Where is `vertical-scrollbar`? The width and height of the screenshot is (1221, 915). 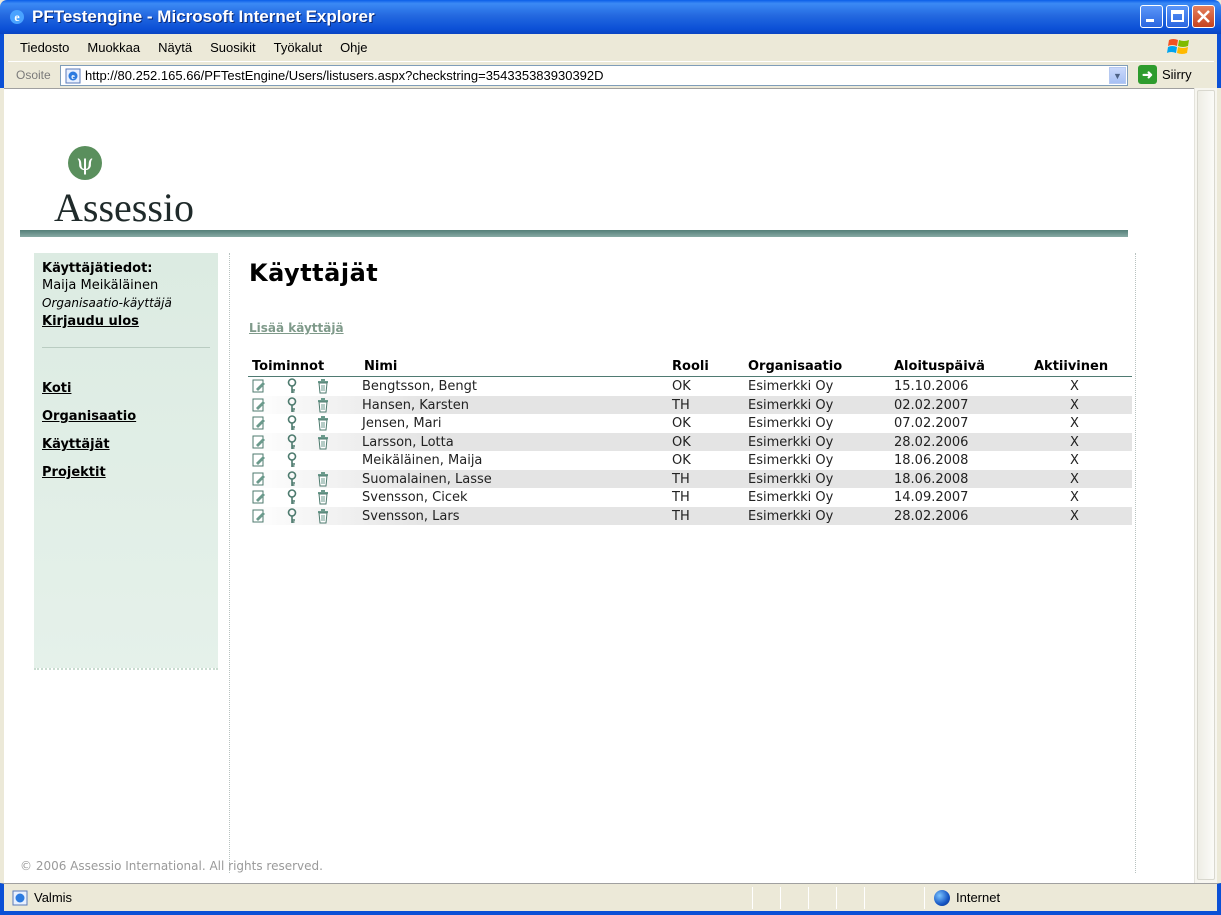 vertical-scrollbar is located at coordinates (1205, 485).